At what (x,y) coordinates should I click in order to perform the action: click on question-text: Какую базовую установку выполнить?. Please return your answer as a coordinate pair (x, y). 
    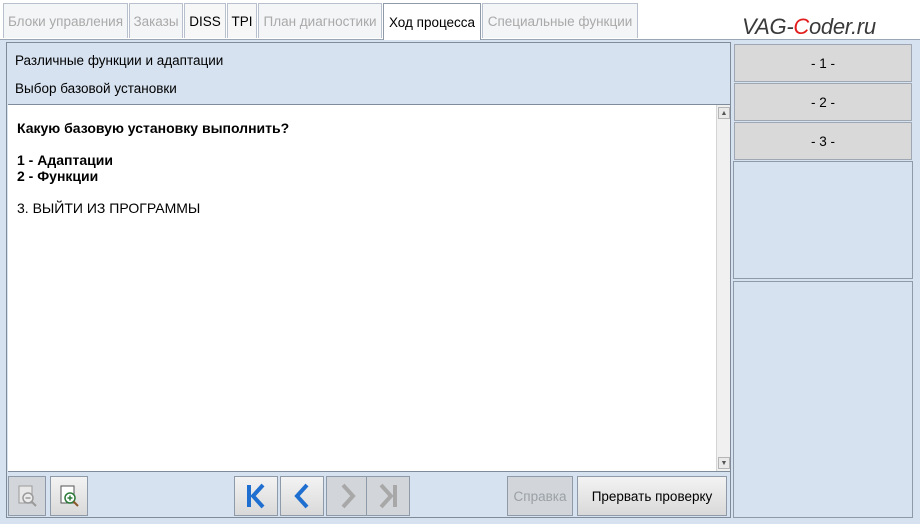
    Looking at the image, I should click on (153, 128).